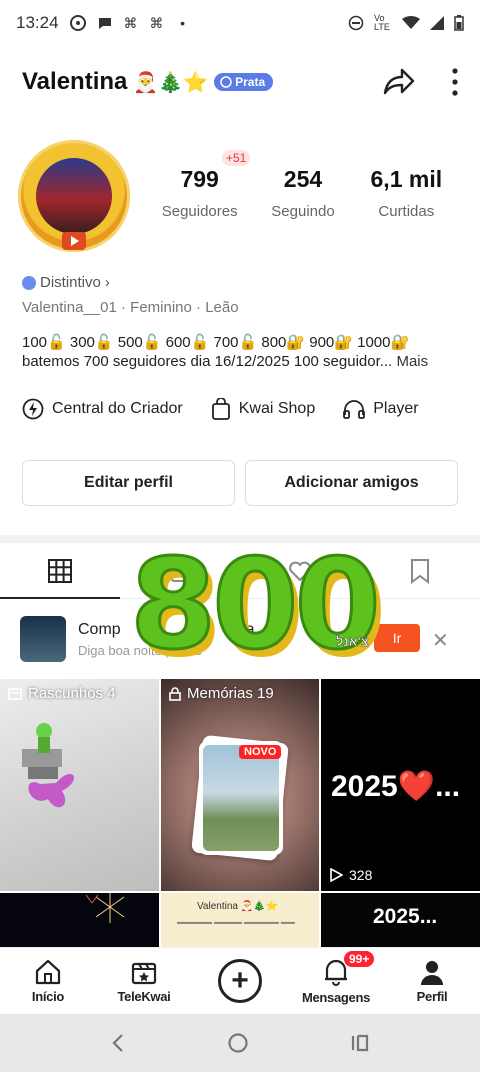 This screenshot has height=1072, width=480. Describe the element at coordinates (303, 179) in the screenshot. I see `stat-value: 254` at that location.